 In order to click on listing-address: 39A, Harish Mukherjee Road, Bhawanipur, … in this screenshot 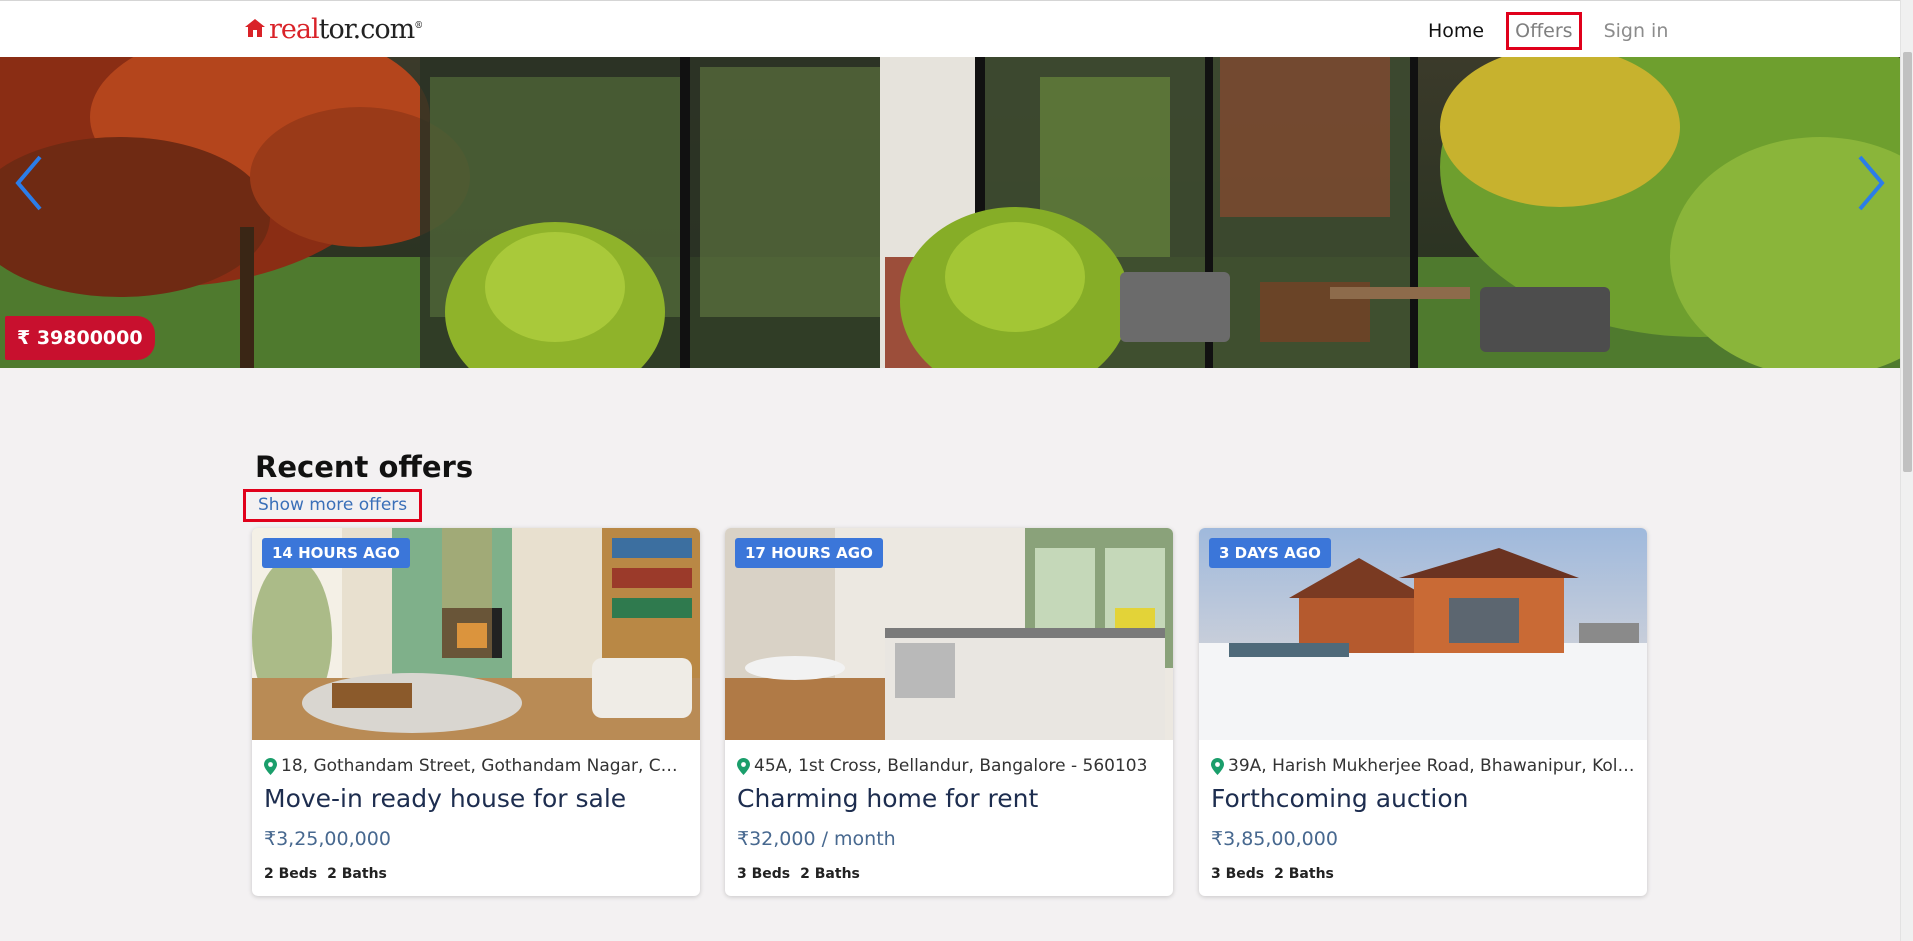, I will do `click(1423, 766)`.